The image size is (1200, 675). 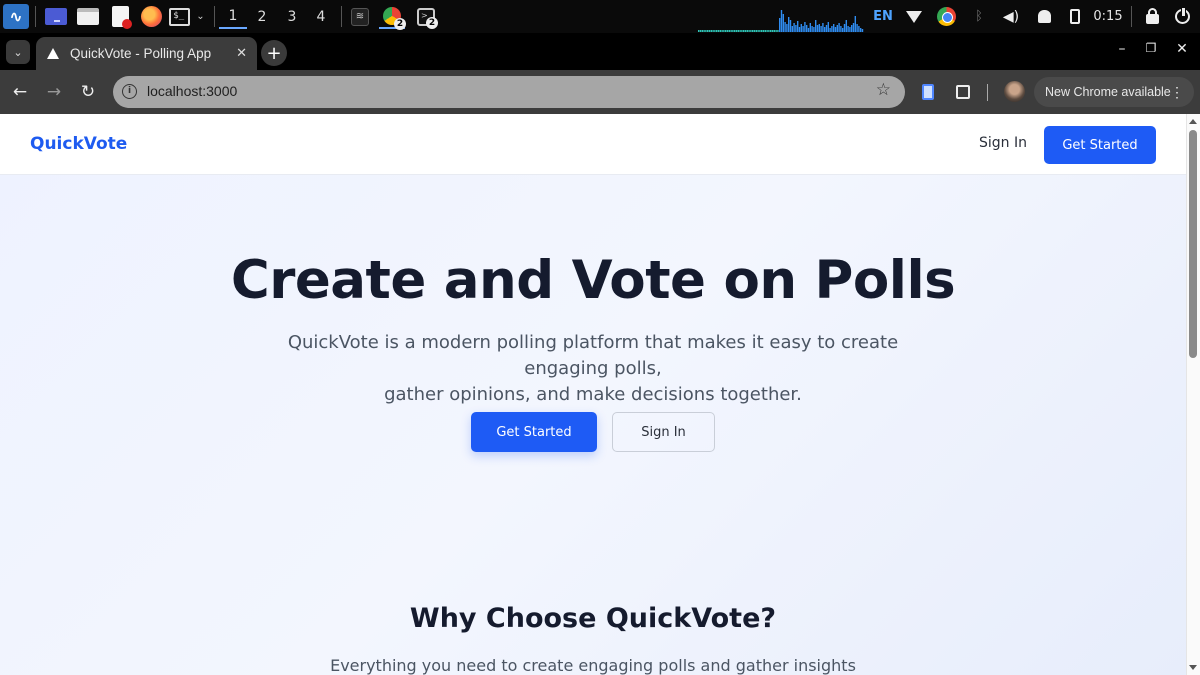 I want to click on window-terminal-icon: >_ 2, so click(x=426, y=16).